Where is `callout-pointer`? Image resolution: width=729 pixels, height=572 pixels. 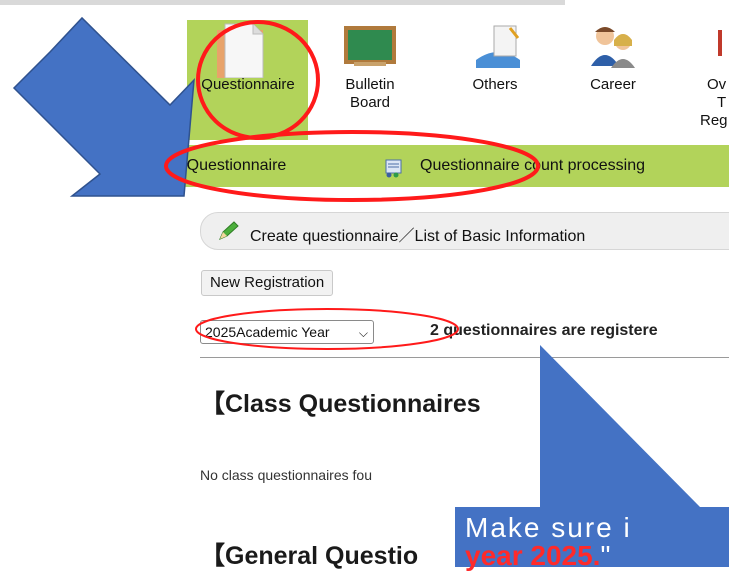 callout-pointer is located at coordinates (620, 426).